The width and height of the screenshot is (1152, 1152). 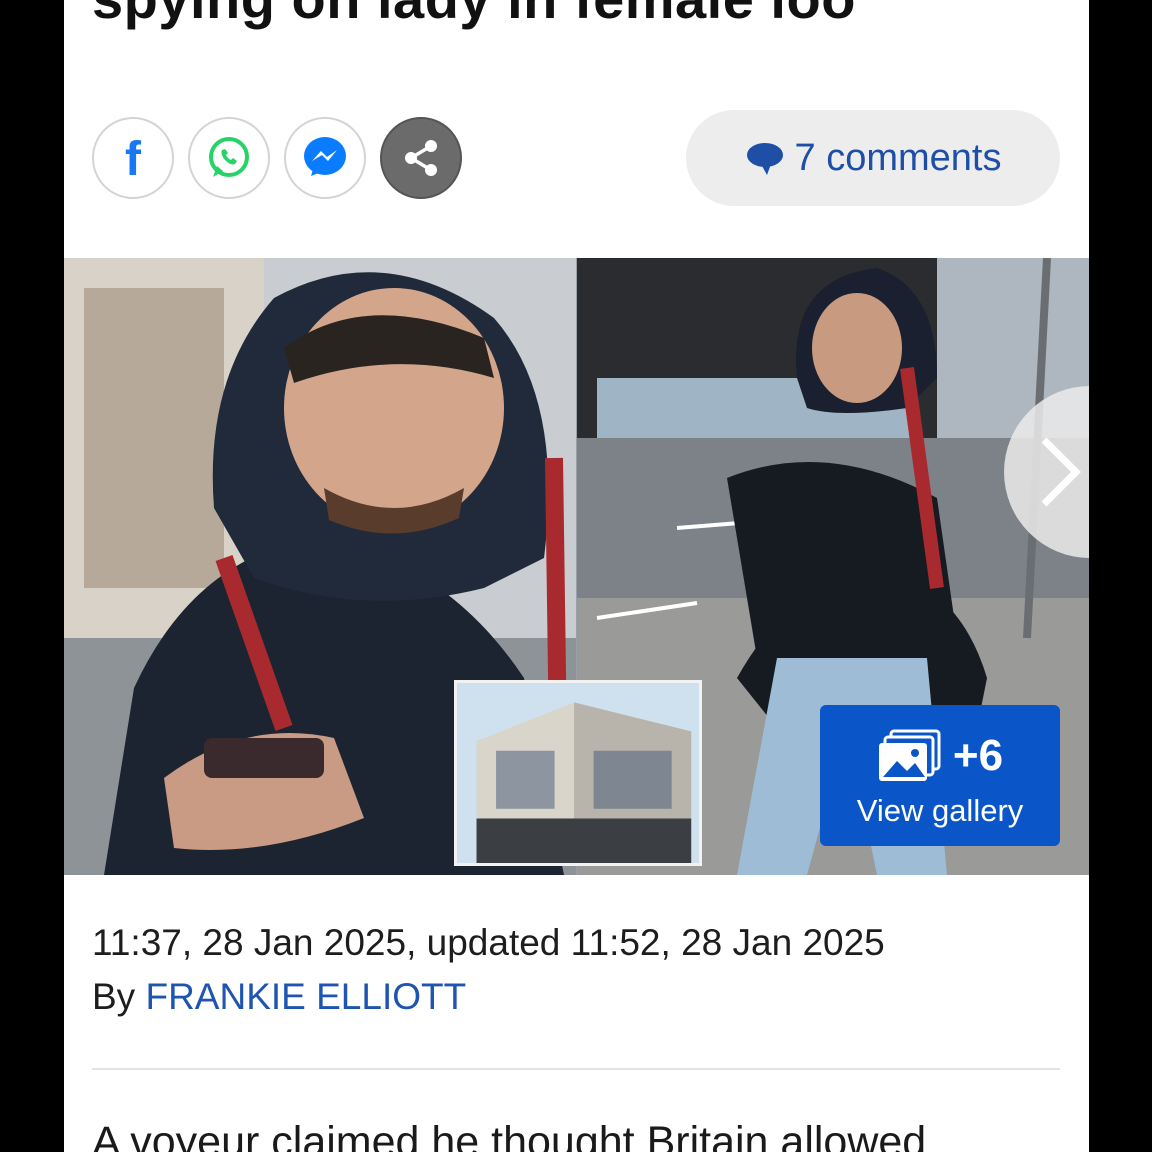 What do you see at coordinates (578, 773) in the screenshot?
I see `inset-building-photo` at bounding box center [578, 773].